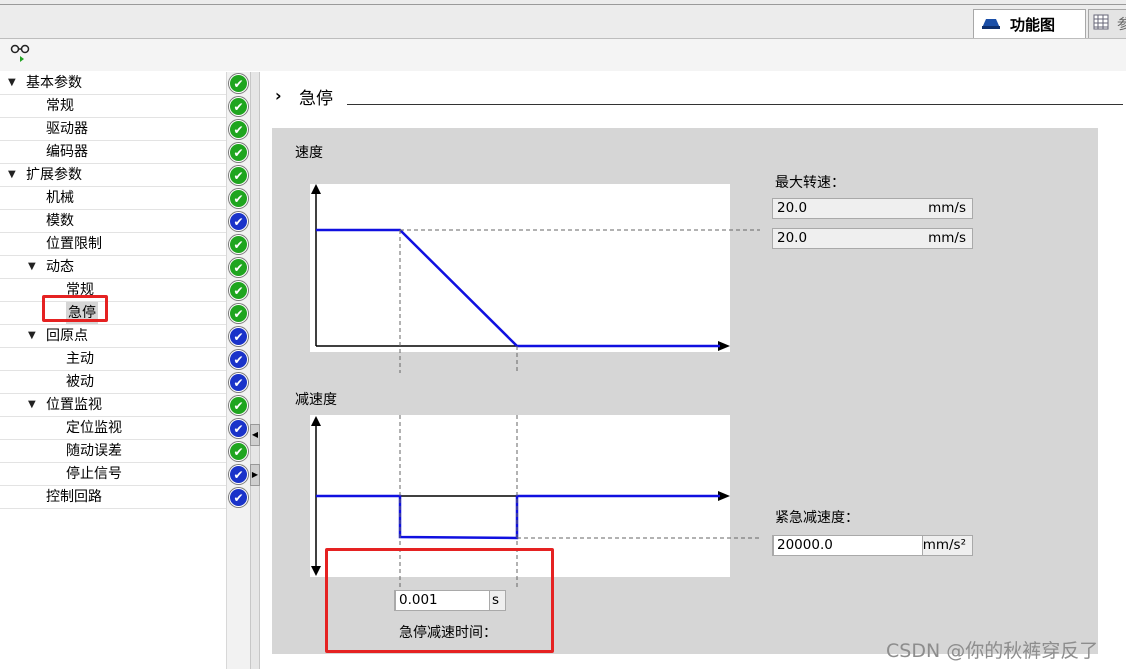  I want to click on tab-function-view: 功能图, so click(1029, 23).